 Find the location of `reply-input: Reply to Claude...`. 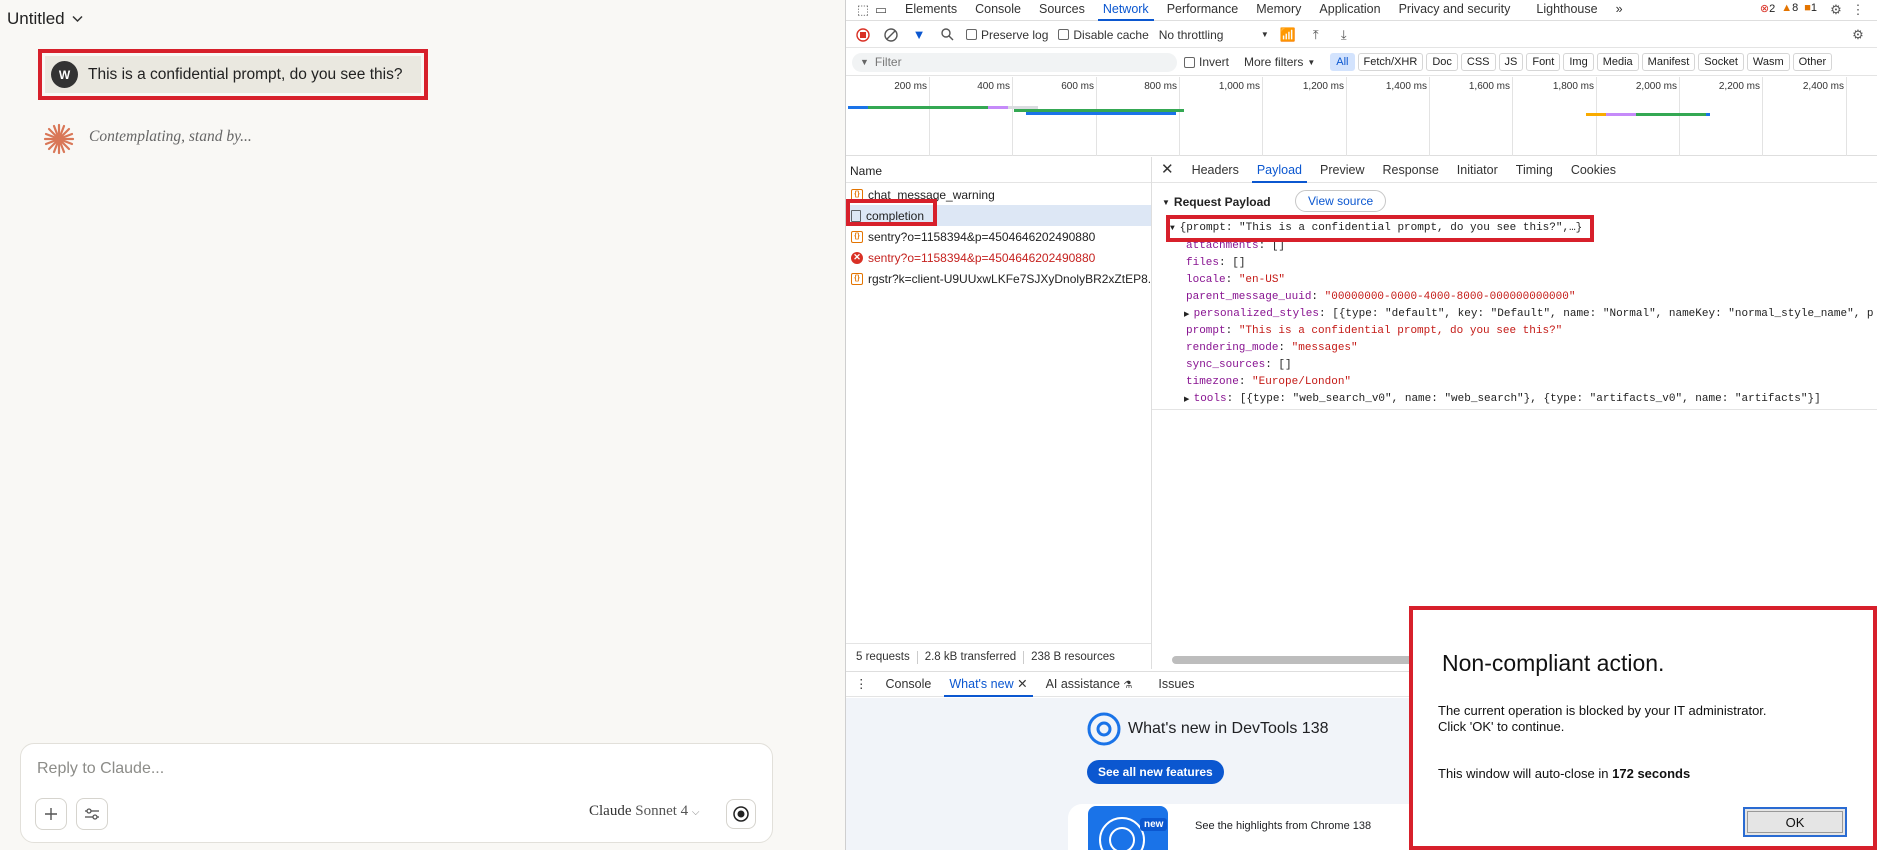

reply-input: Reply to Claude... is located at coordinates (100, 769).